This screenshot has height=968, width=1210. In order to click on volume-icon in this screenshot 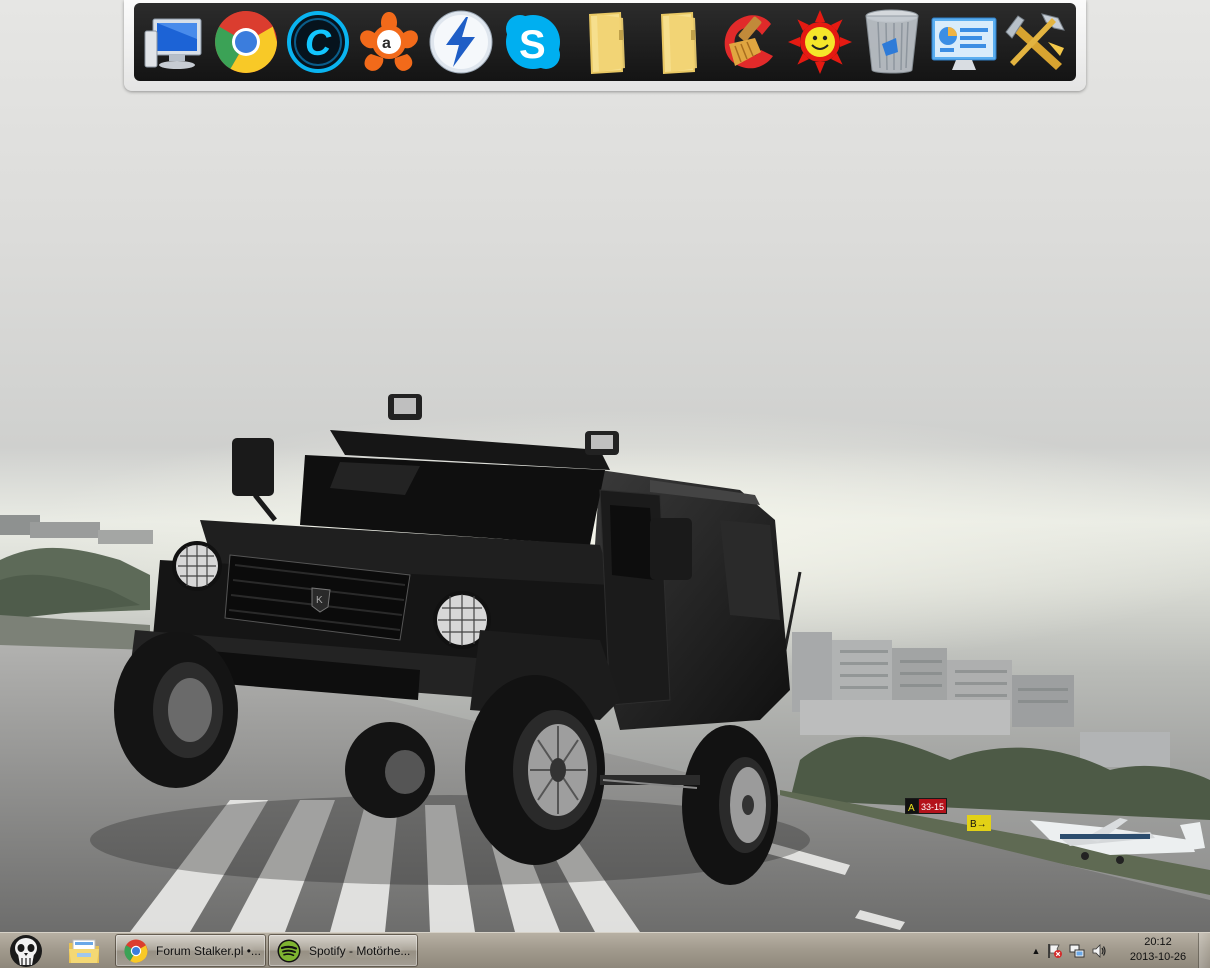, I will do `click(1099, 951)`.